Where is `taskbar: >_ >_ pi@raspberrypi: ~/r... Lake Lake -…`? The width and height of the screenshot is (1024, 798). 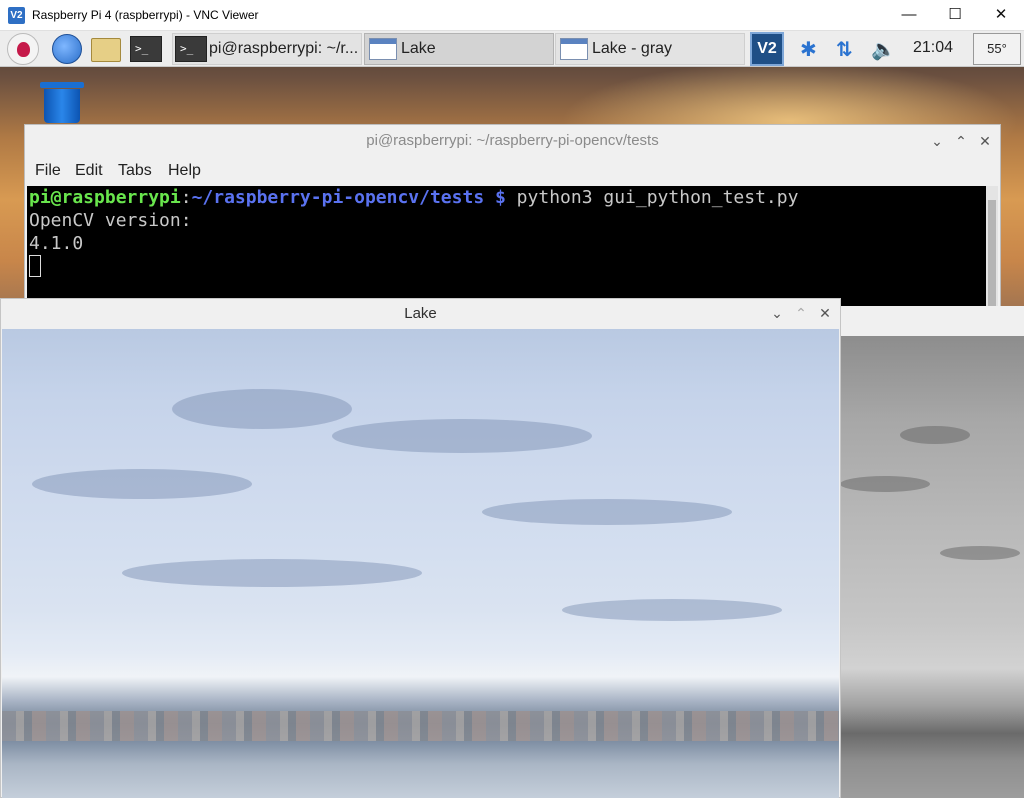 taskbar: >_ >_ pi@raspberrypi: ~/r... Lake Lake -… is located at coordinates (512, 49).